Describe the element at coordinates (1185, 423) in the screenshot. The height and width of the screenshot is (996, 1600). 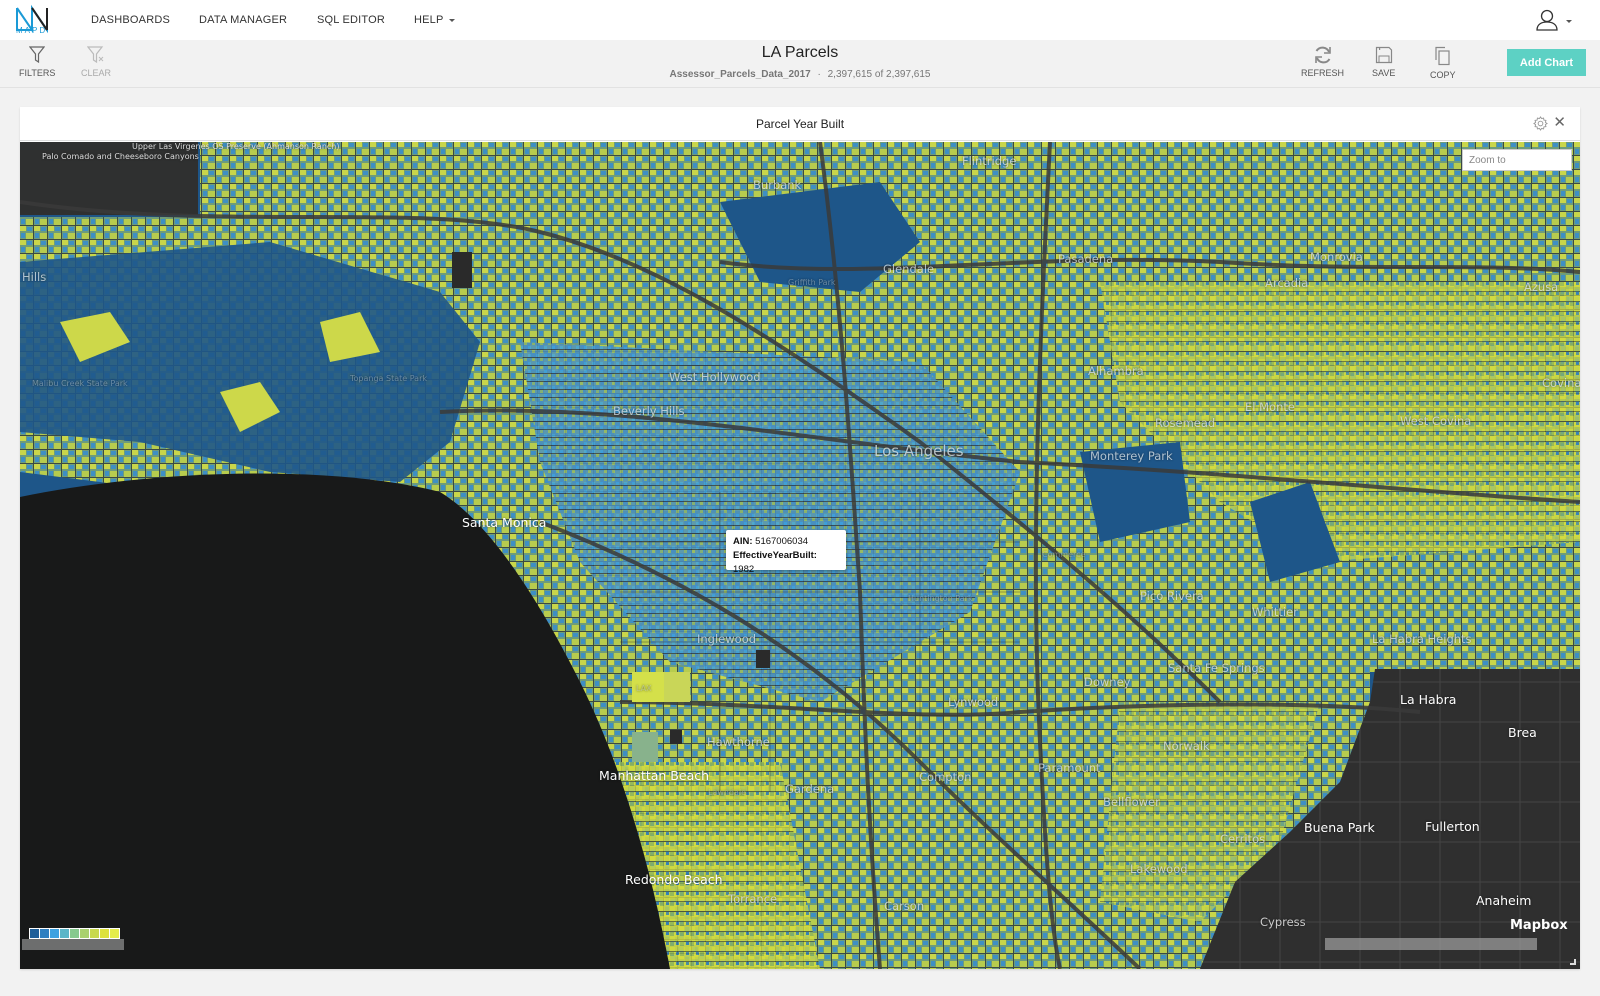
I see `map-label-rosemead: Rosemead` at that location.